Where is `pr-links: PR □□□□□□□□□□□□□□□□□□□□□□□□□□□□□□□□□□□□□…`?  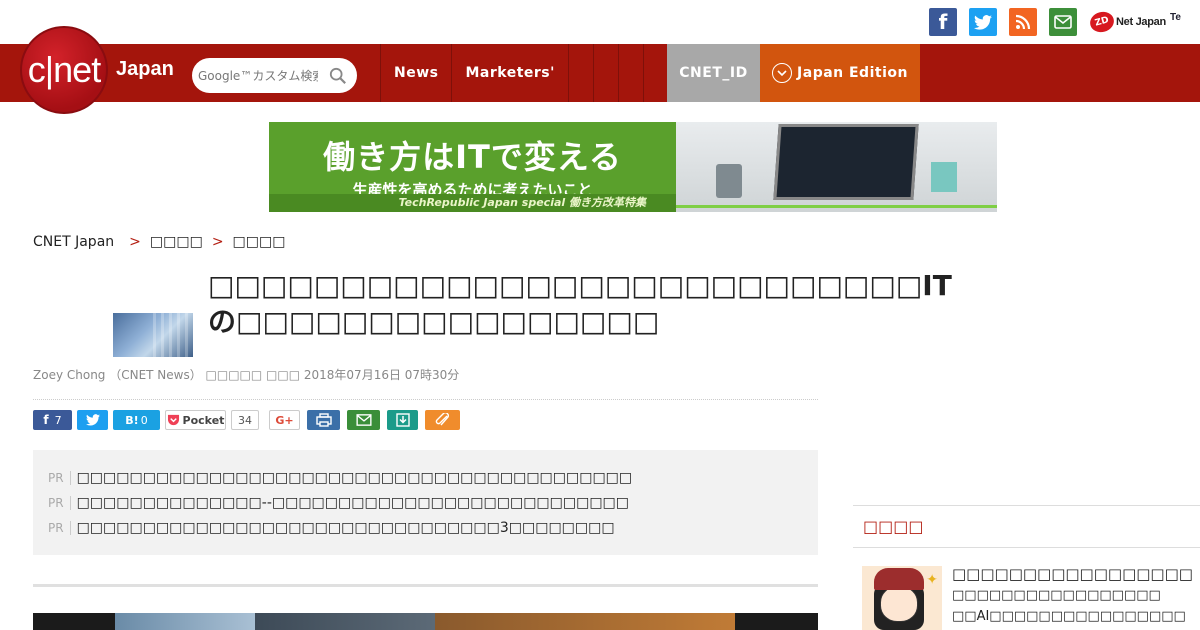
pr-links: PR □□□□□□□□□□□□□□□□□□□□□□□□□□□□□□□□□□□□□… is located at coordinates (425, 502).